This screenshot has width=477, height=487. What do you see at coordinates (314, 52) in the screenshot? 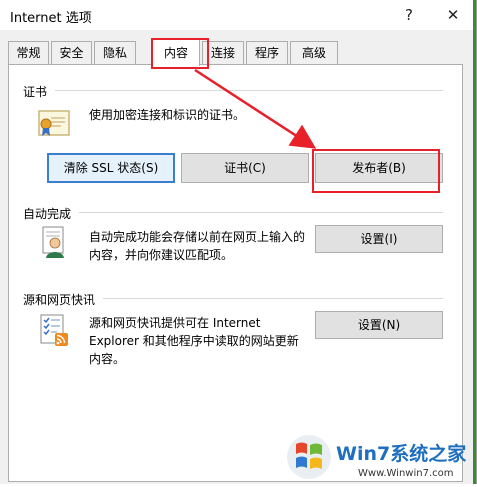
I see `tab-advanced: 高级` at bounding box center [314, 52].